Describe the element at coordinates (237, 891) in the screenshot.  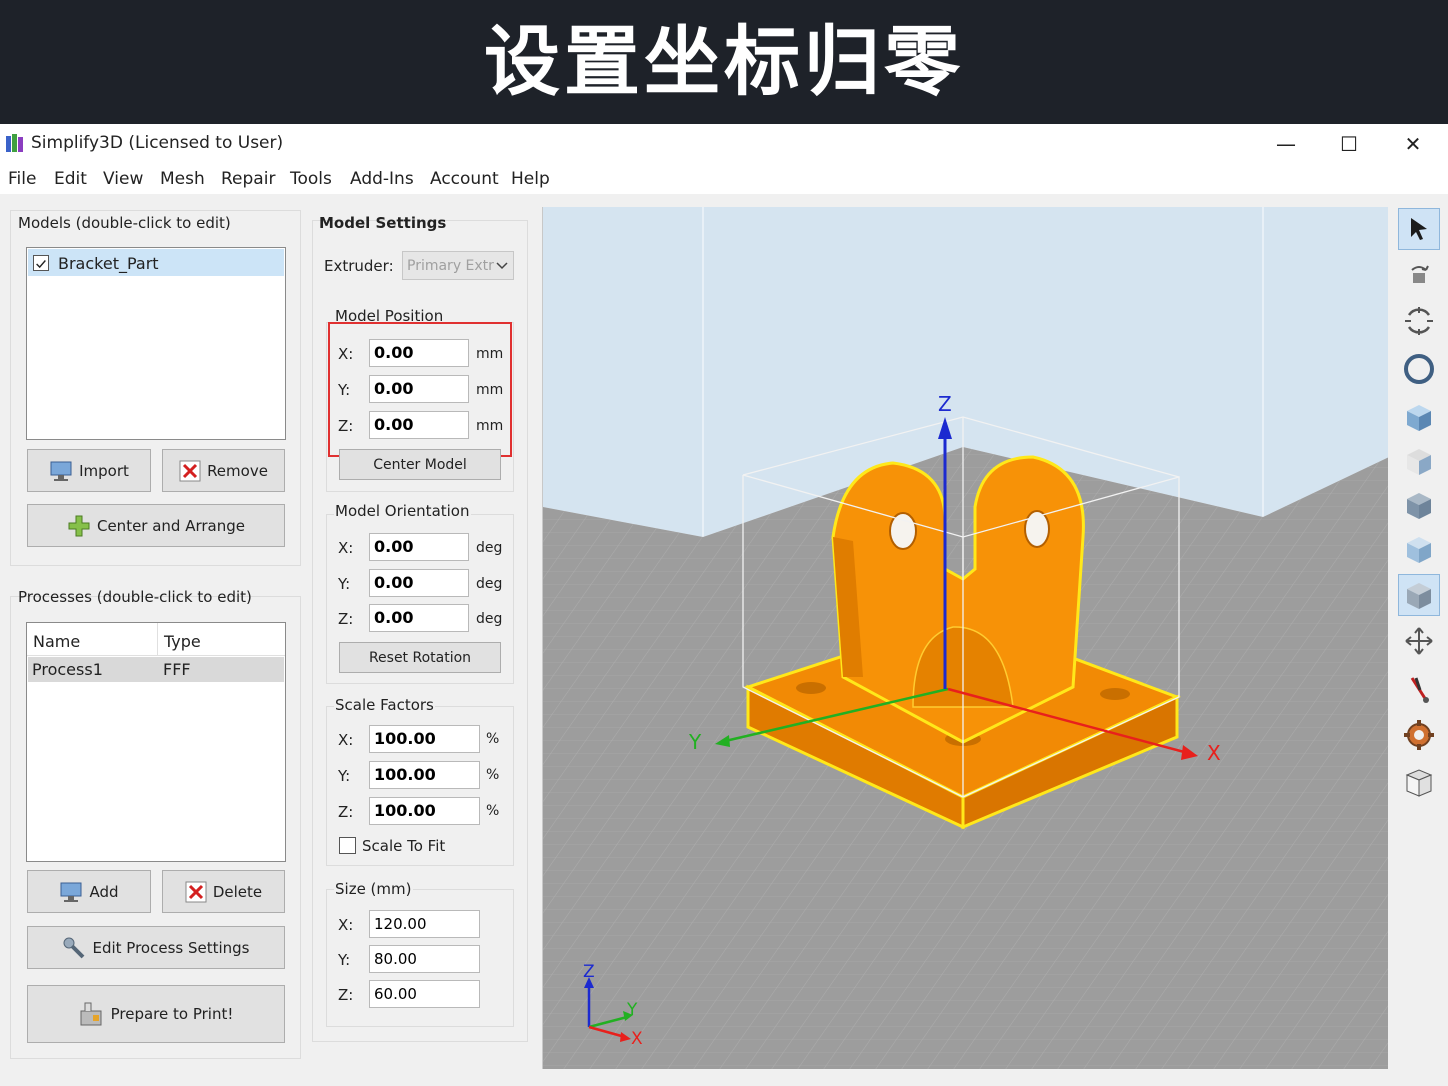
I see `delete-label: Delete` at that location.